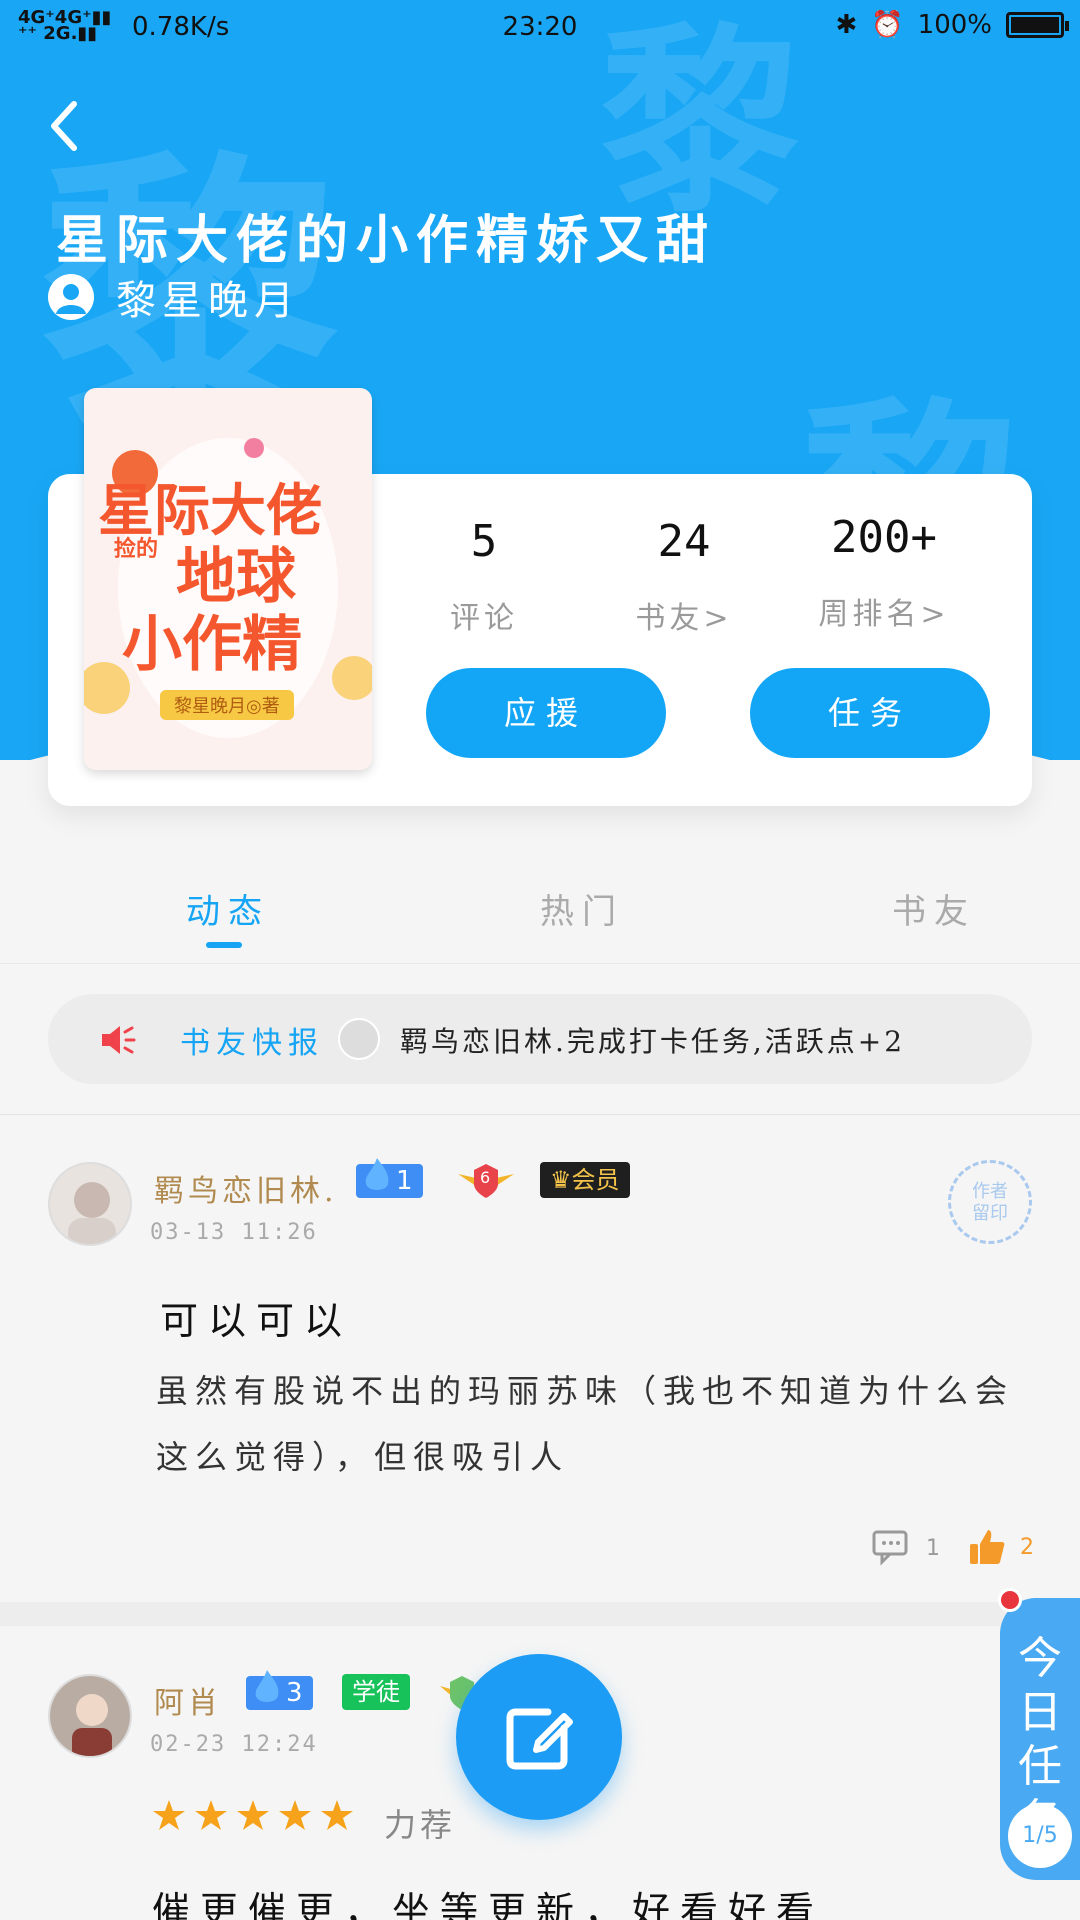  What do you see at coordinates (1010, 1600) in the screenshot?
I see `notification-dot` at bounding box center [1010, 1600].